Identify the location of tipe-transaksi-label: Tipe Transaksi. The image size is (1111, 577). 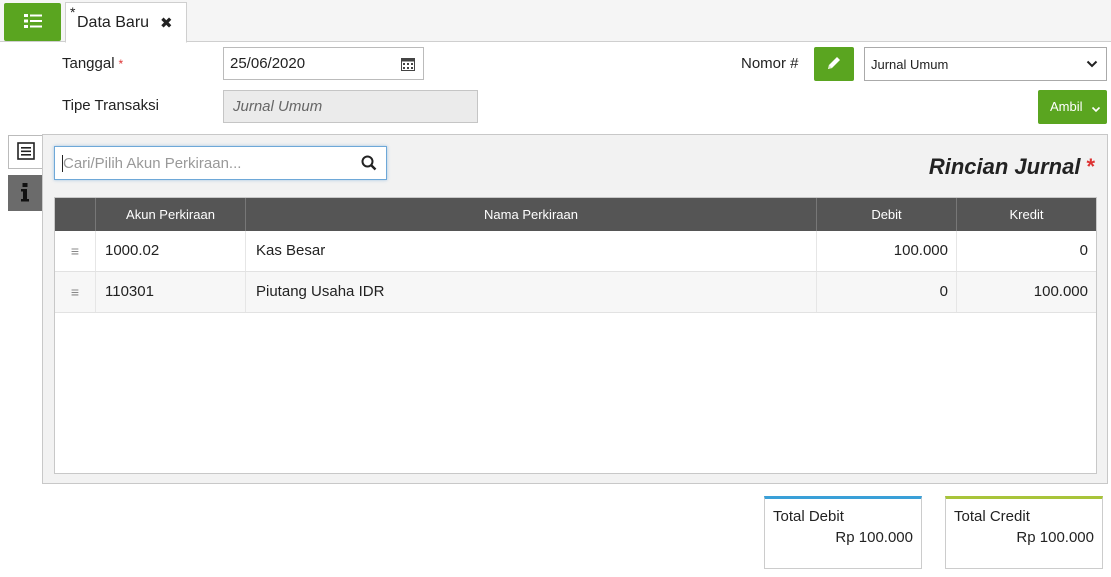
(110, 105).